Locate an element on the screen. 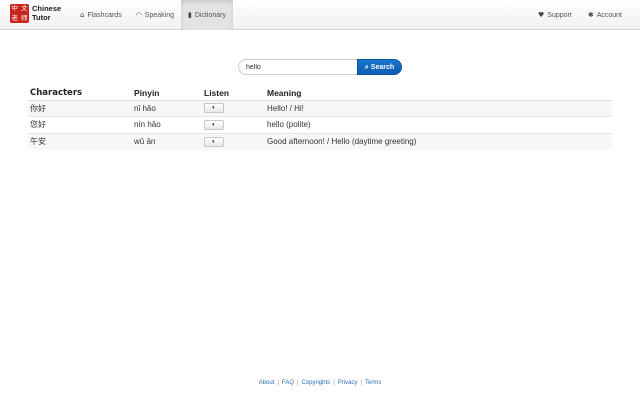  footer-link-faq: FAQ is located at coordinates (288, 383).